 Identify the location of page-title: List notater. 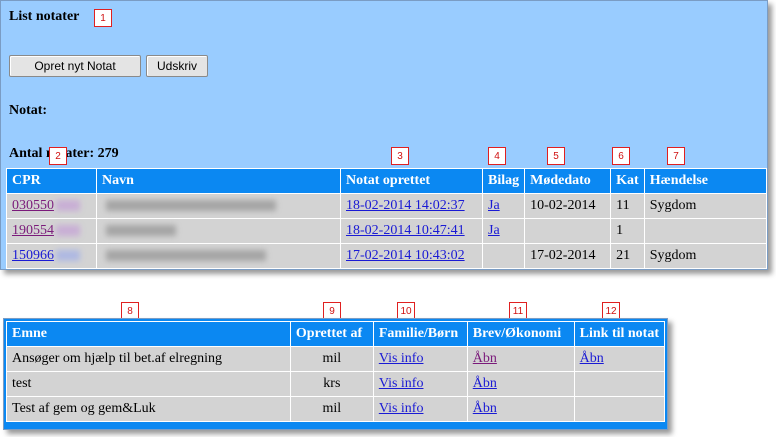
(44, 16).